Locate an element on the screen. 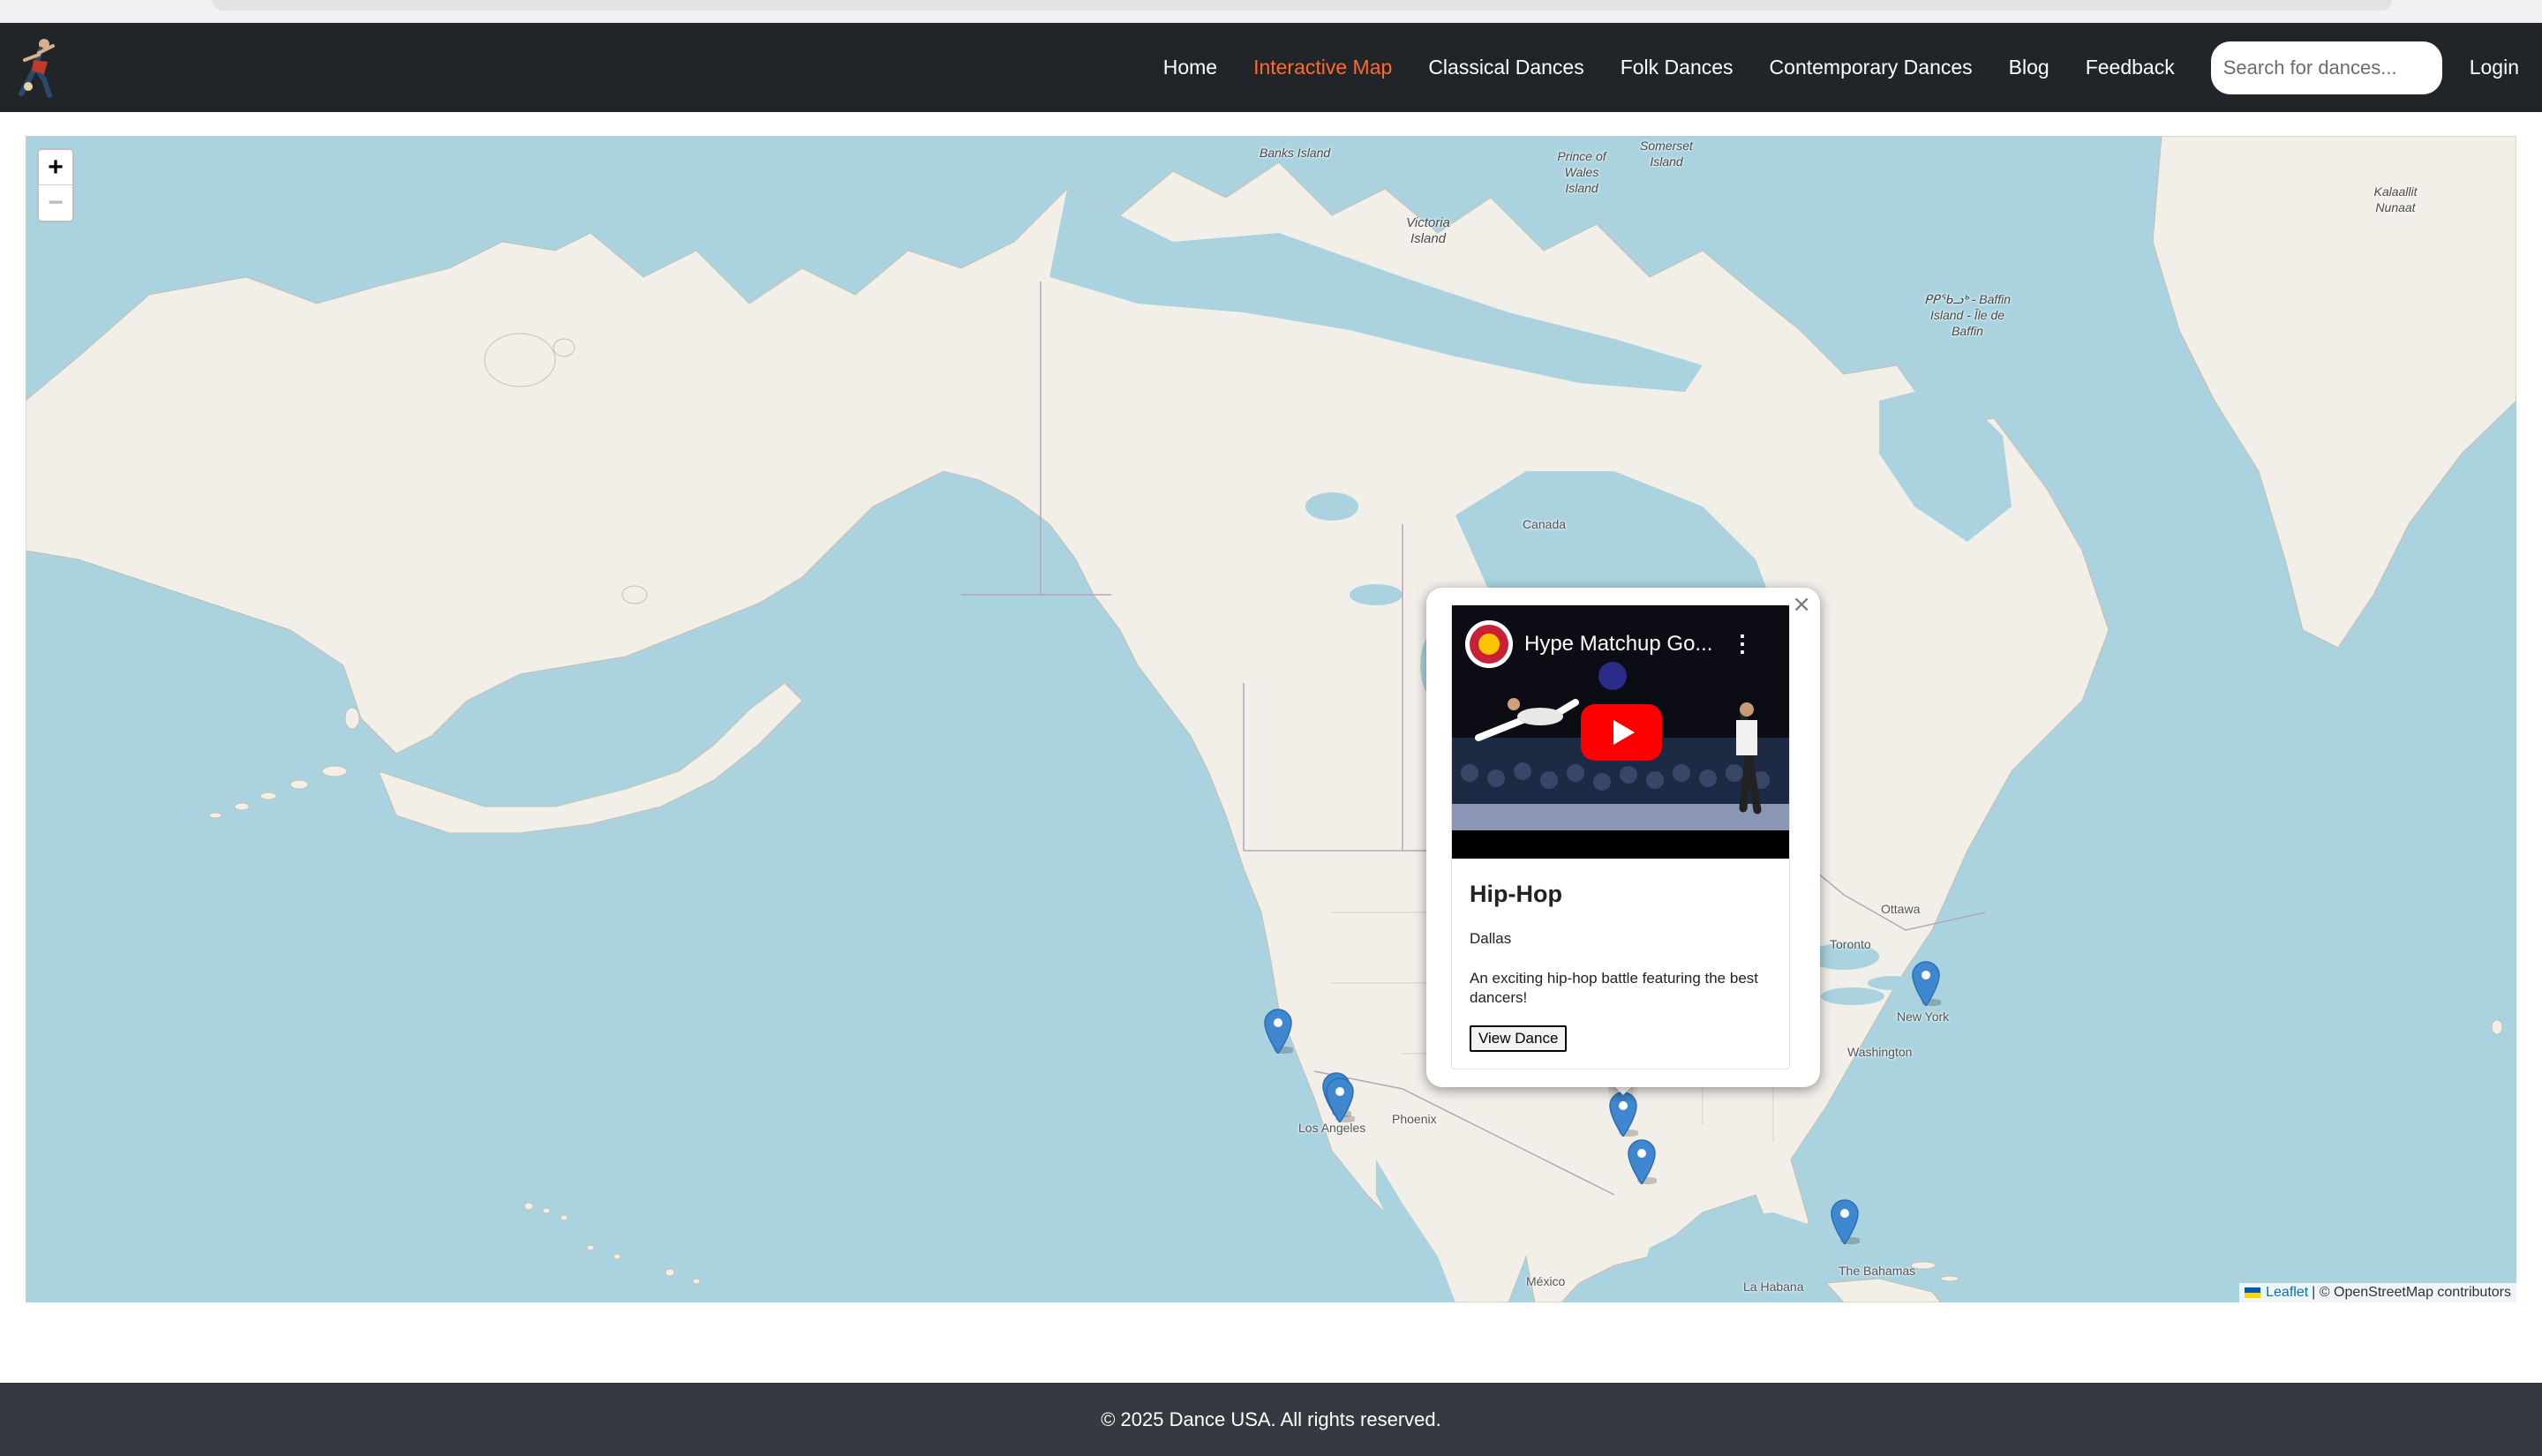 This screenshot has height=1456, width=2542. map-label-baffin-island: ᑭᑭᖃᓗᒃ - Baffin Island - Île de Baffin is located at coordinates (1968, 315).